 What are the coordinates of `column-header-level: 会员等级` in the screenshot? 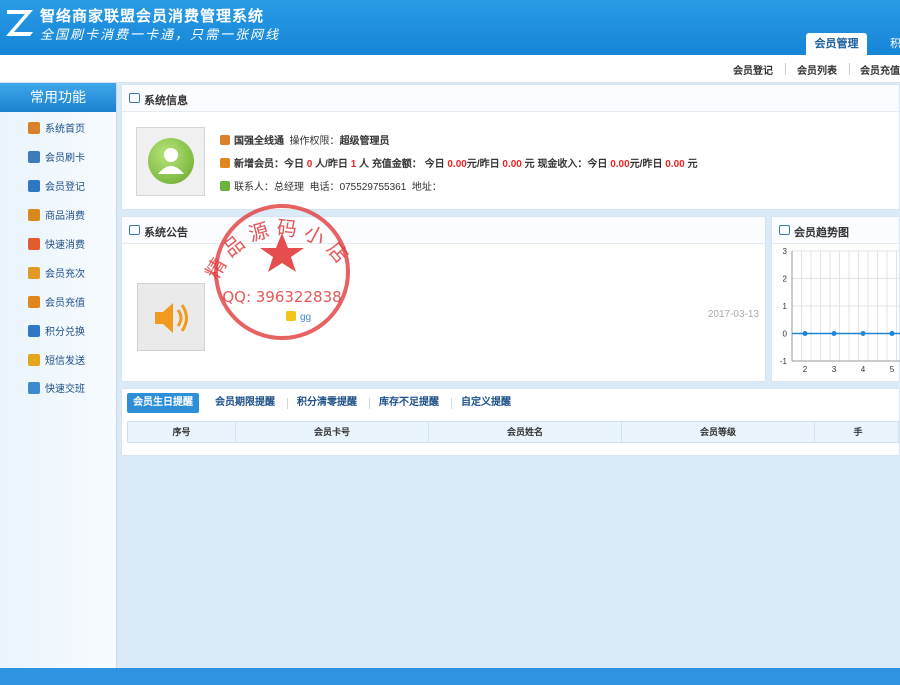 It's located at (718, 432).